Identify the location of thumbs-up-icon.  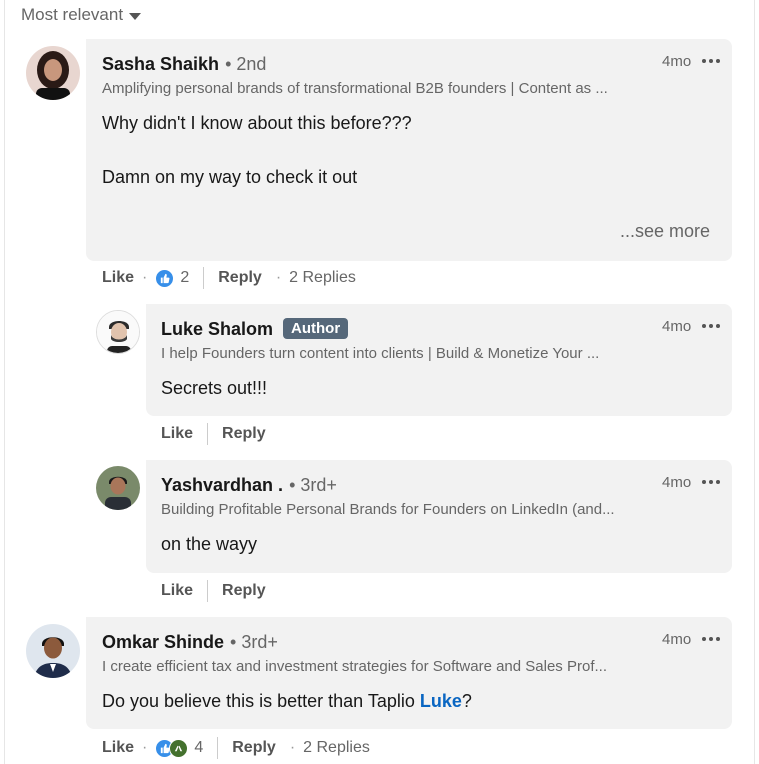
(165, 278).